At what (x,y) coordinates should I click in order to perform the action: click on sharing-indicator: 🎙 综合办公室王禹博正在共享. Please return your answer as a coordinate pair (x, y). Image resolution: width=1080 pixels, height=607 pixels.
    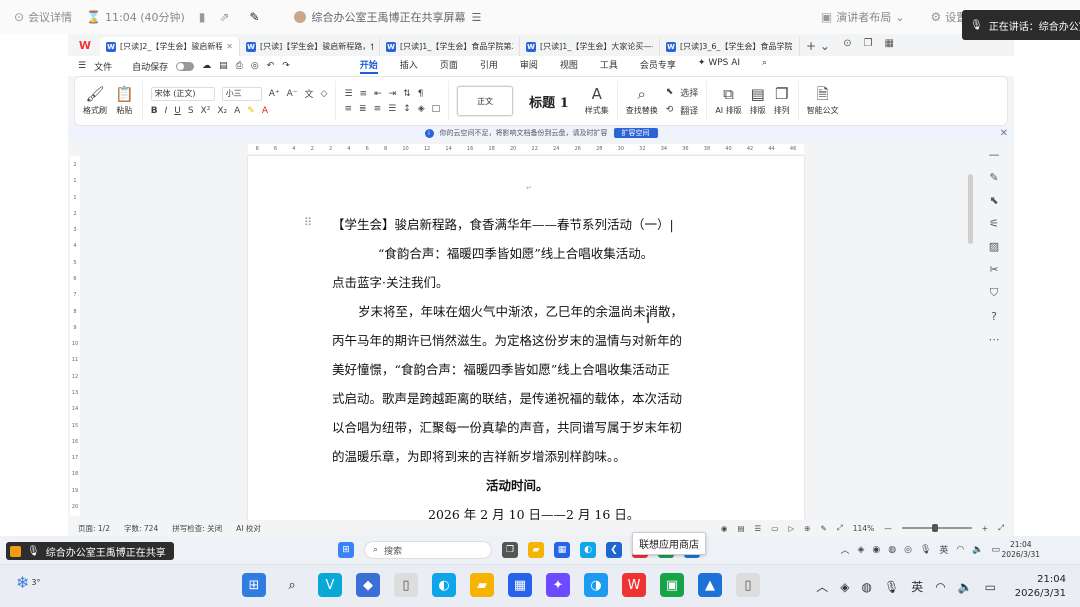
    Looking at the image, I should click on (90, 551).